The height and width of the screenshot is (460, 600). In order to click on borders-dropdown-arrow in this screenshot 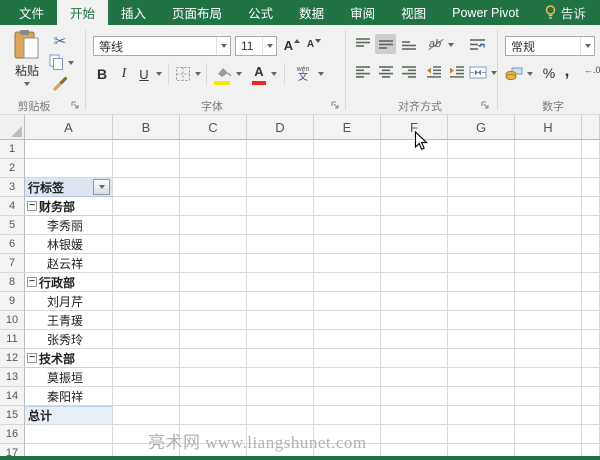, I will do `click(198, 74)`.